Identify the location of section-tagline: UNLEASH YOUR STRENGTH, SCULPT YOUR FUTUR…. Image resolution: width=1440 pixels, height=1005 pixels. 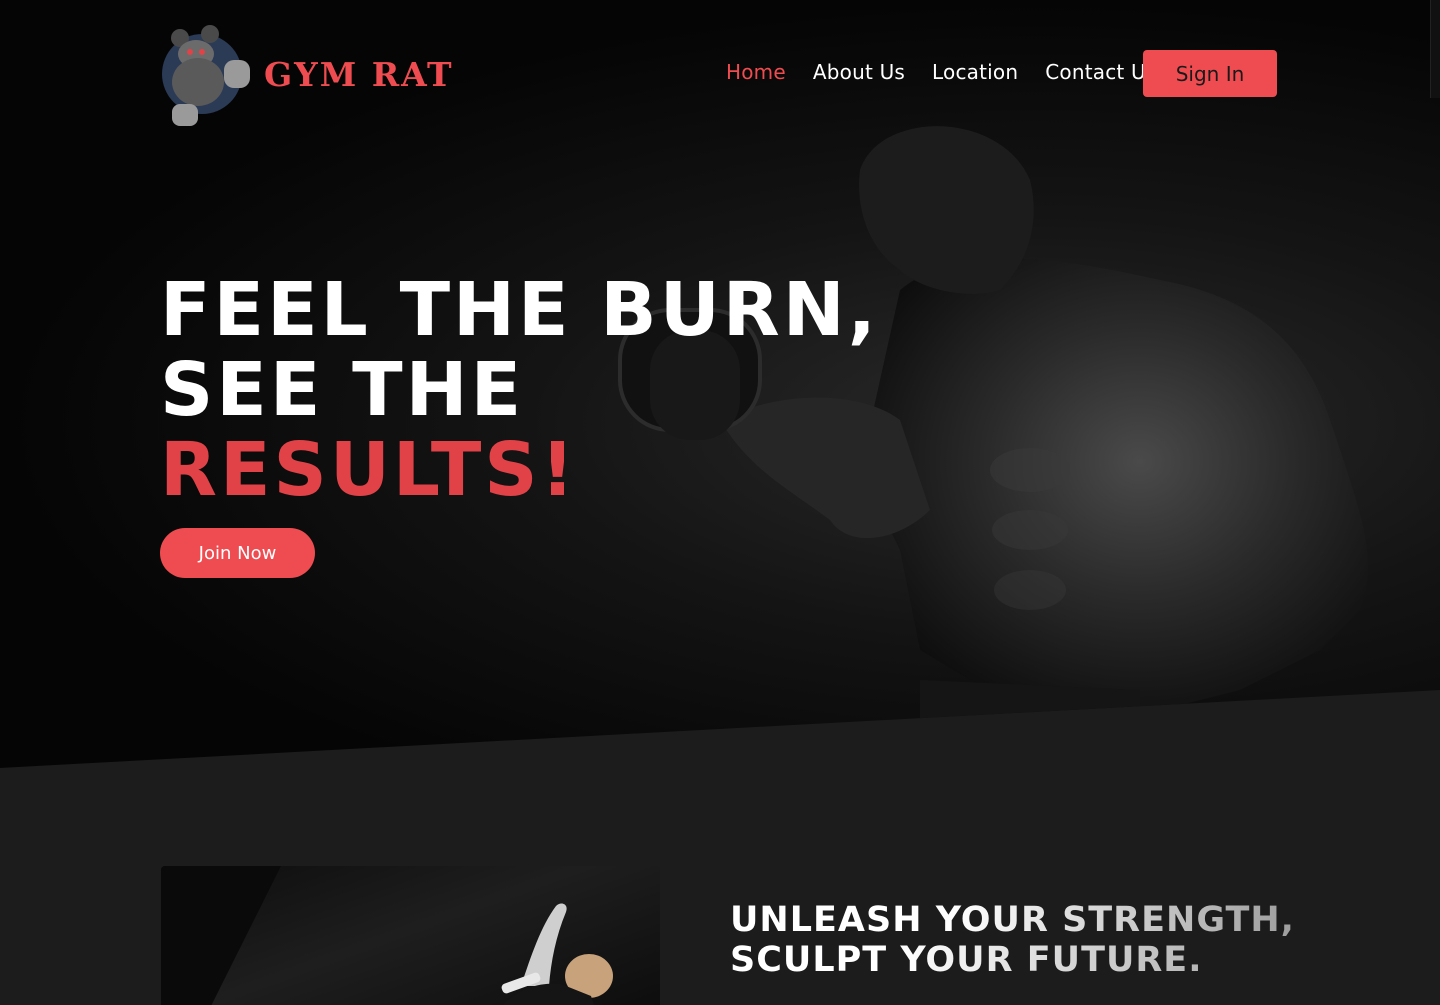
(1012, 940).